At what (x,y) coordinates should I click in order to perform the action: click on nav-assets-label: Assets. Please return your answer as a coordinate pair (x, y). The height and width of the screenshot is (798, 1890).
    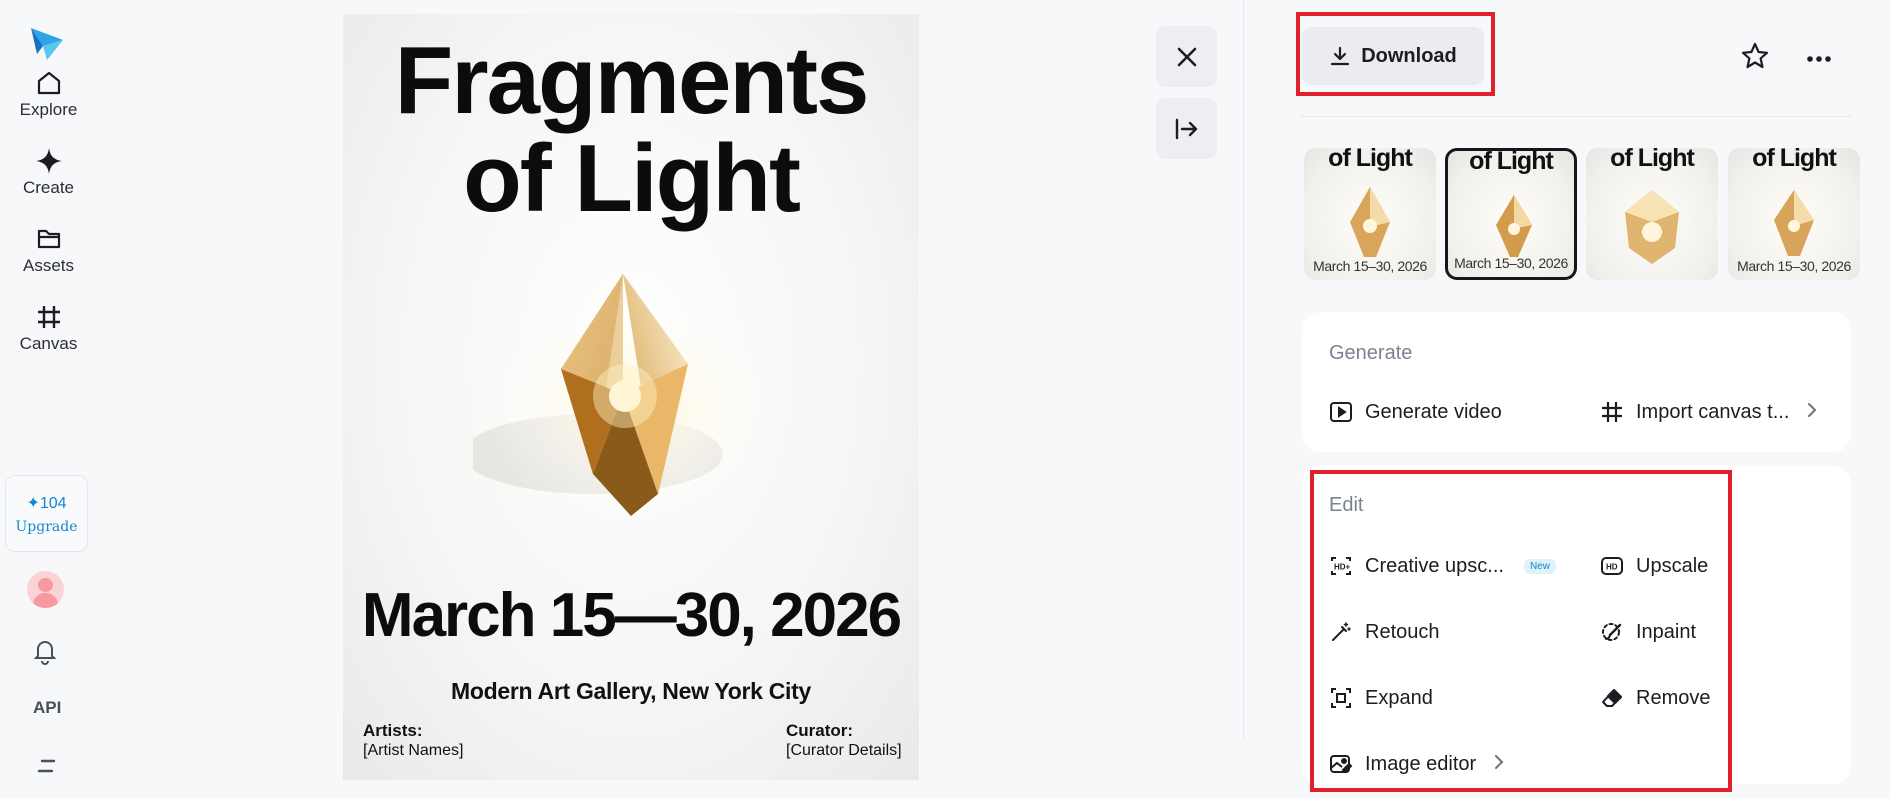
    Looking at the image, I should click on (48, 265).